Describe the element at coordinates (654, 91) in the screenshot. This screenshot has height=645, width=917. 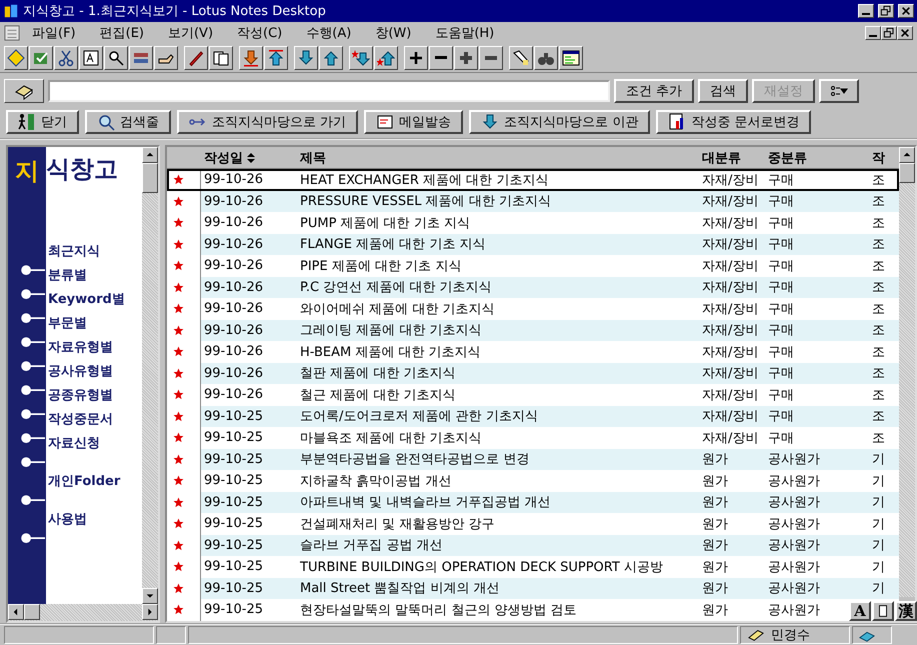
I see `search-option-button: 조건 추가` at that location.